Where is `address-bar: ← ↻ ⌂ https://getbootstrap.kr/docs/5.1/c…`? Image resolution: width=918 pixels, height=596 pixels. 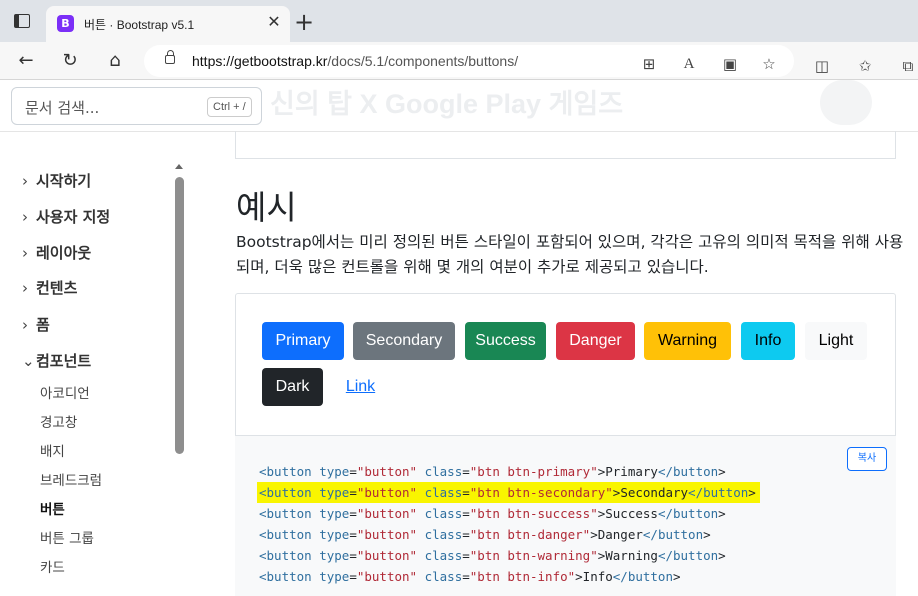 address-bar: ← ↻ ⌂ https://getbootstrap.kr/docs/5.1/c… is located at coordinates (459, 61).